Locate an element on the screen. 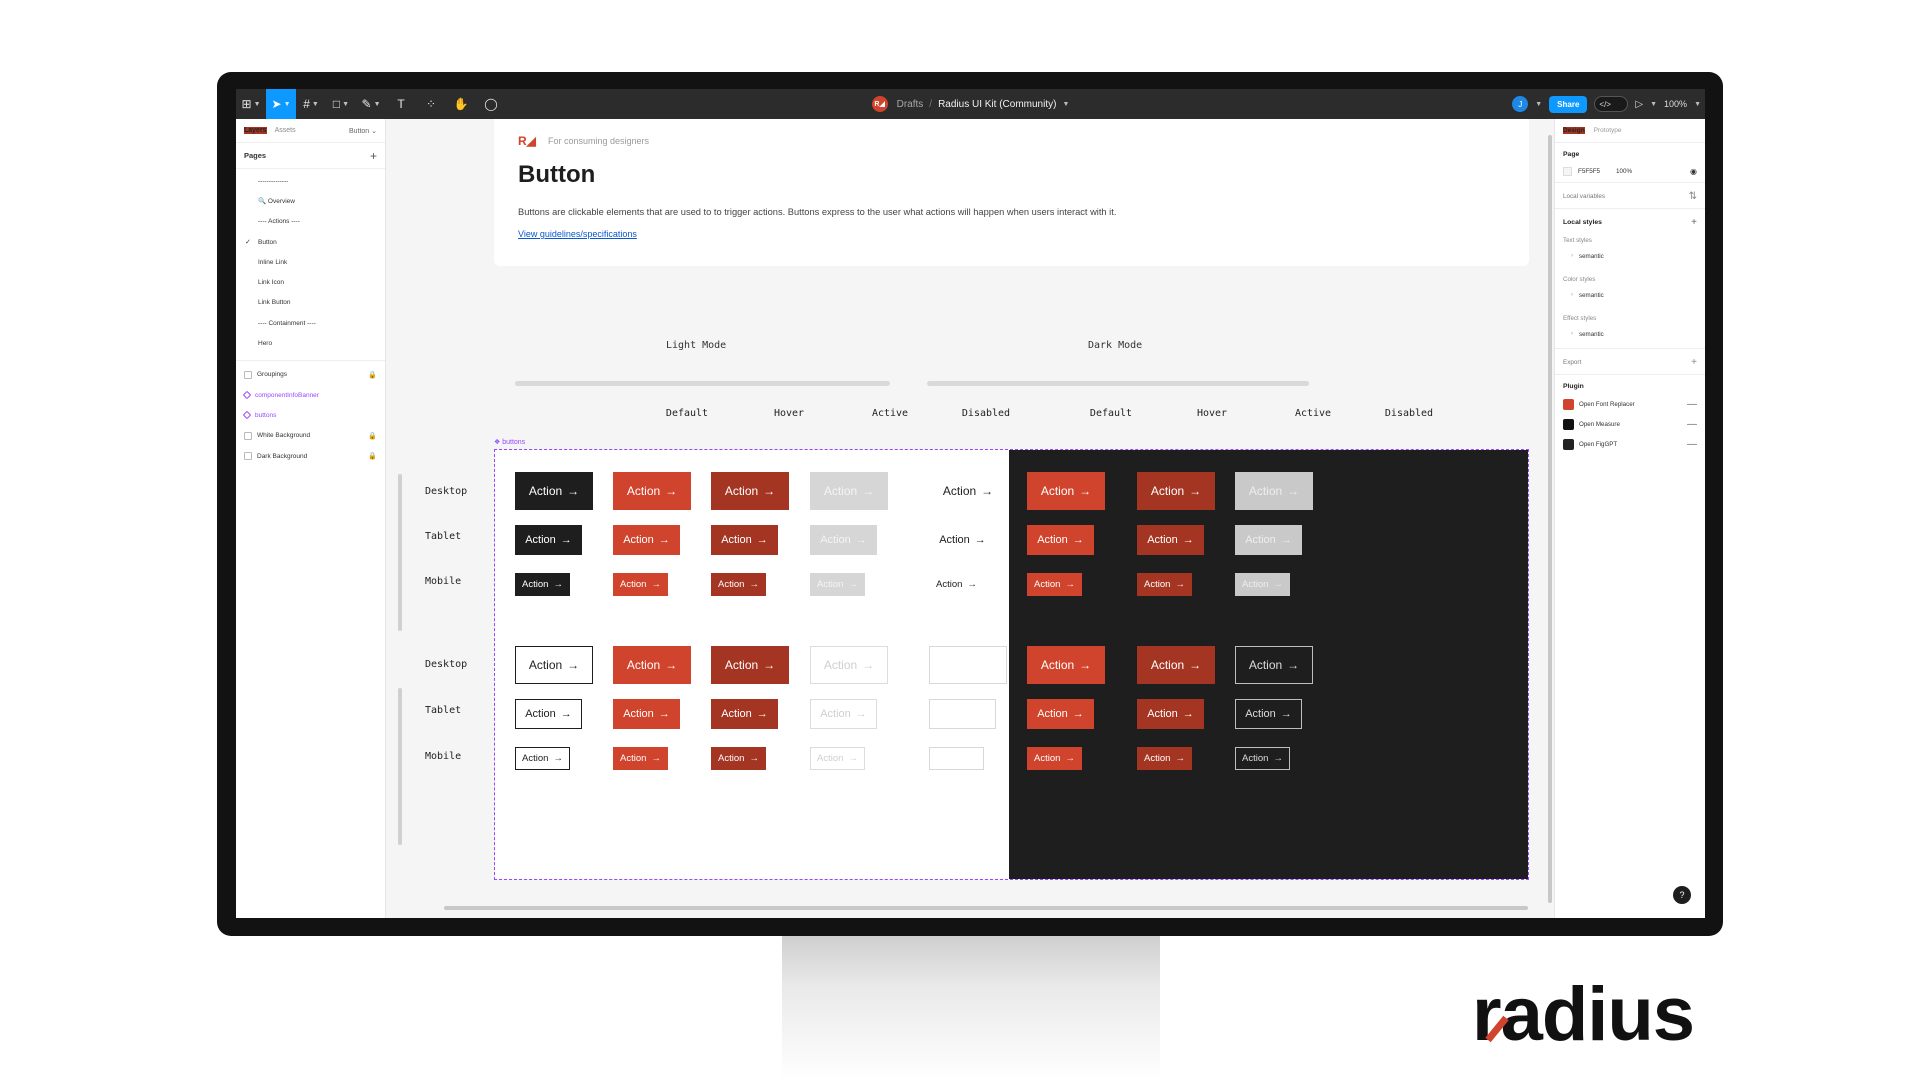 The image size is (1920, 1080). action-button-outline-dark-hover-desktop: Action → is located at coordinates (1066, 665).